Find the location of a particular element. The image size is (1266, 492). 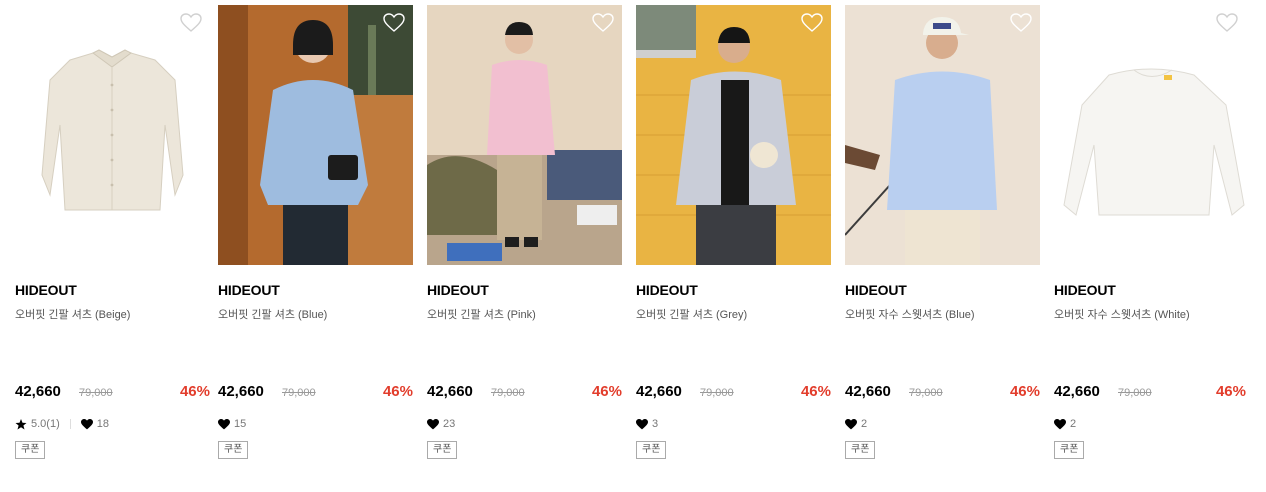

likes-count: 15 is located at coordinates (240, 424).